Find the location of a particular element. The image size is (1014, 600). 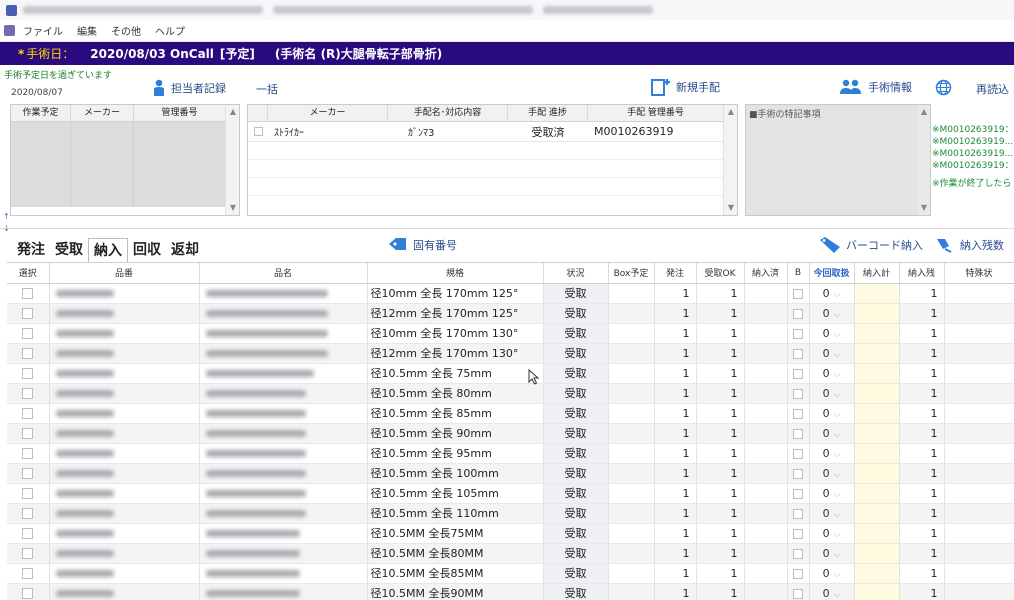

table-row: 径10.5mm 全長 80mm 受取 1 1 0 ⌵ 1 is located at coordinates (510, 393).